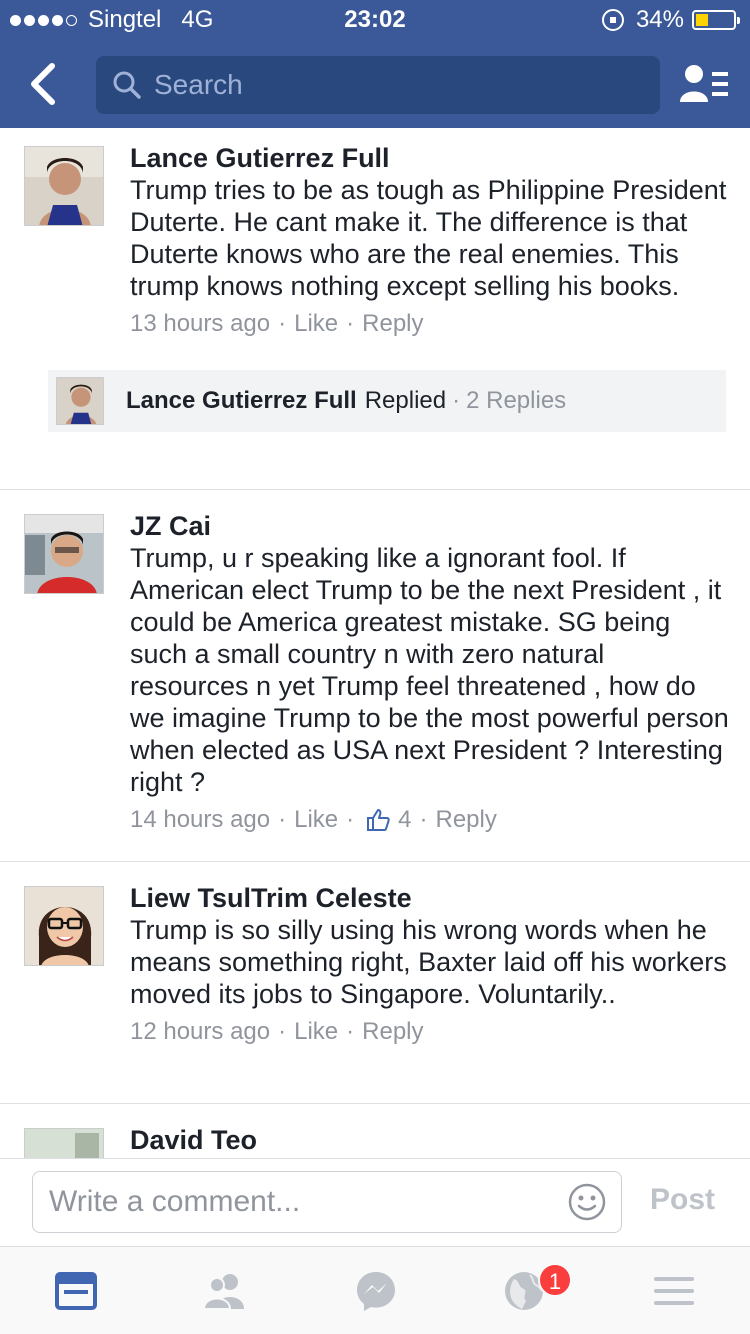 The image size is (750, 1334). I want to click on comment-meta: 12 hours ago · Like · Reply, so click(430, 1032).